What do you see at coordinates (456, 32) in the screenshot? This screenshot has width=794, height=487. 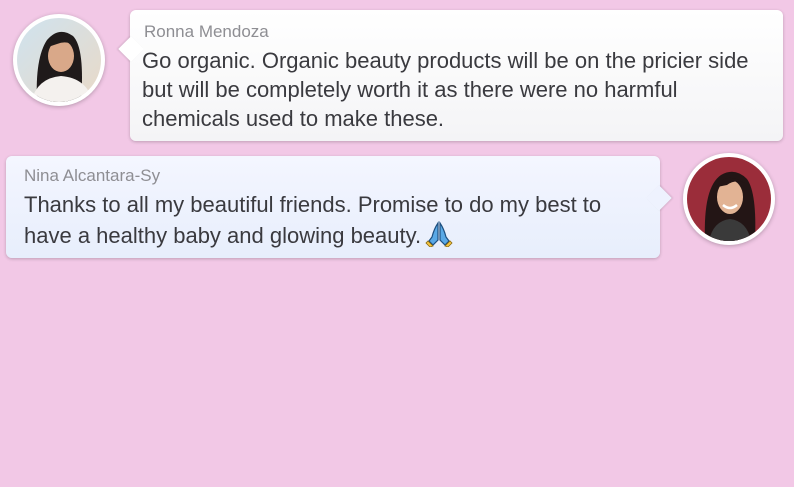 I see `author-name: Ronna Mendoza` at bounding box center [456, 32].